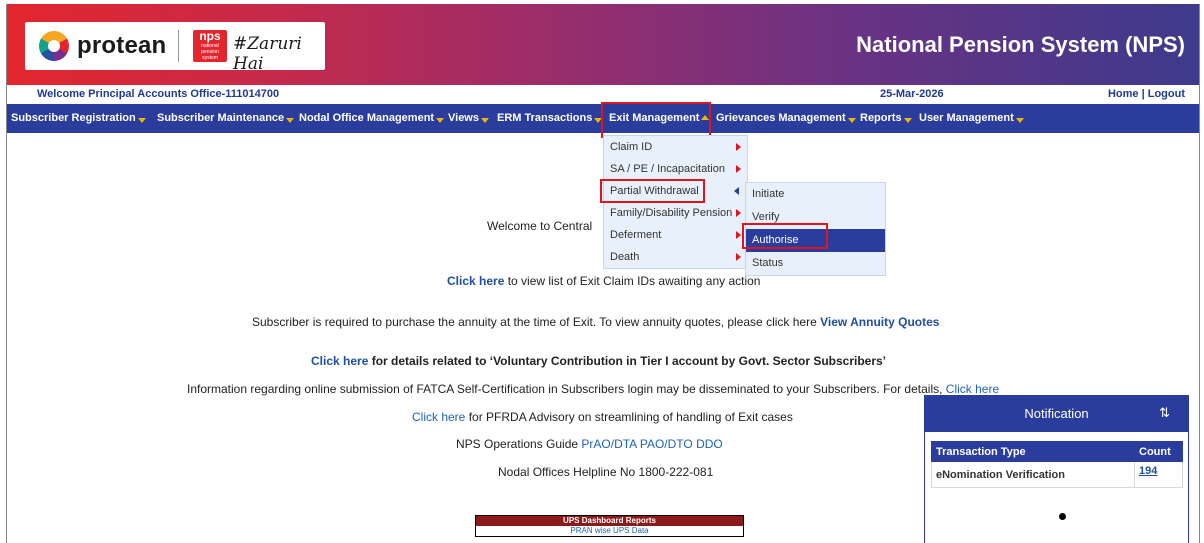 The image size is (1204, 543). Describe the element at coordinates (736, 191) in the screenshot. I see `arrow-left-icon` at that location.